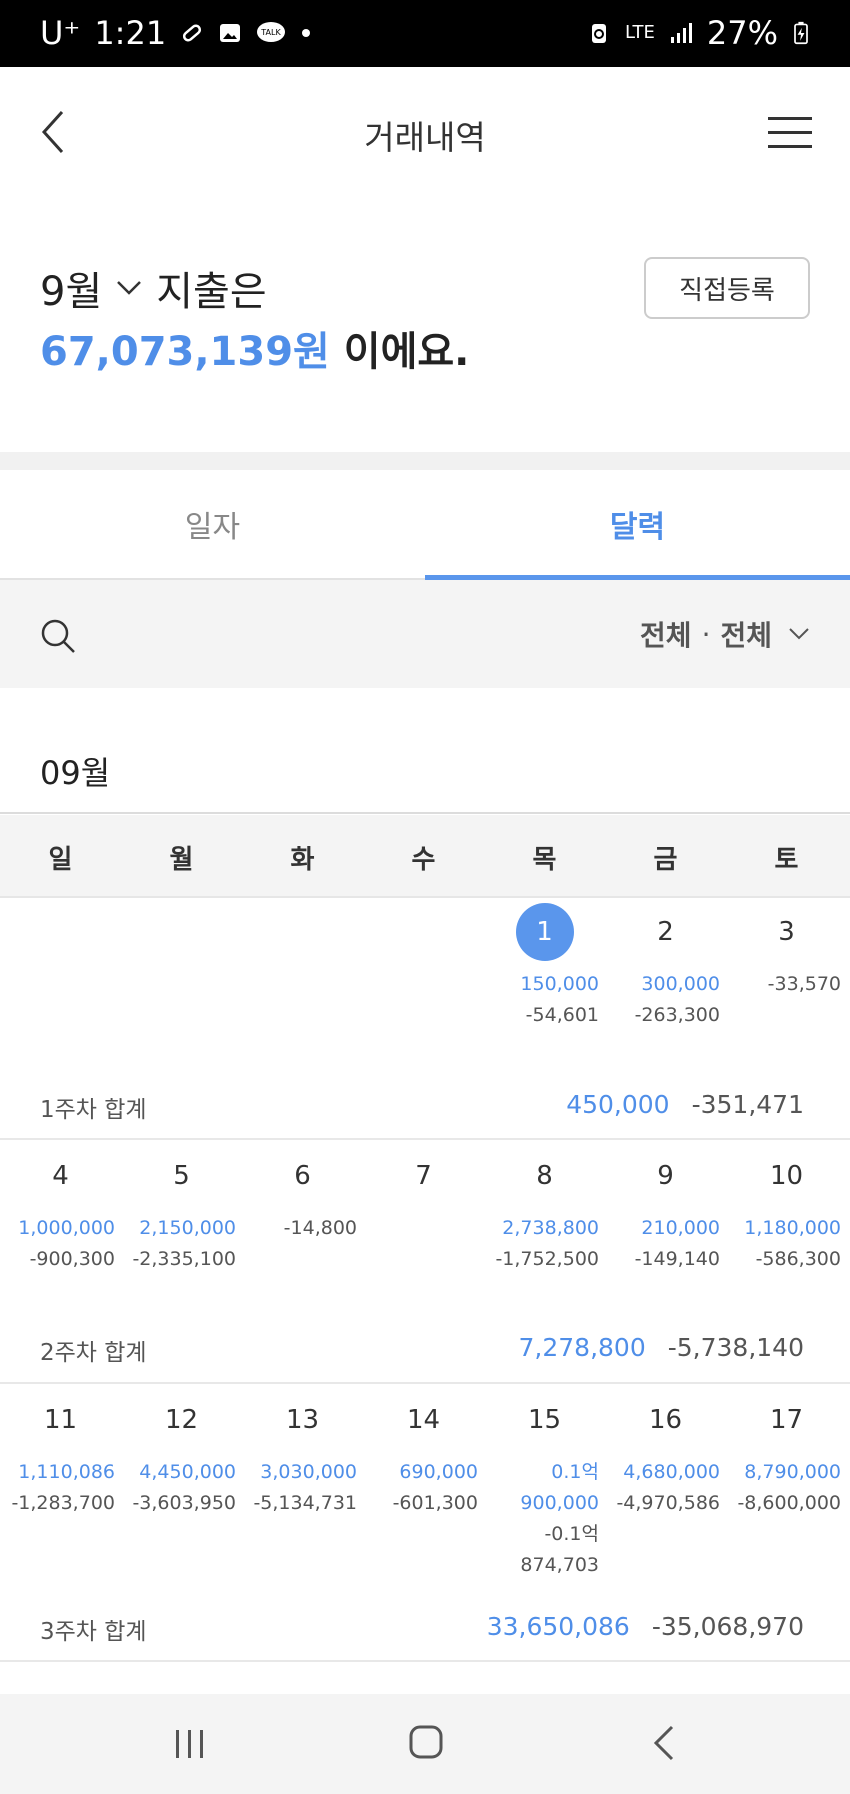  I want to click on calendar-day-cell: 15 0.1억 900,000 -0.1억 874,703, so click(544, 1492).